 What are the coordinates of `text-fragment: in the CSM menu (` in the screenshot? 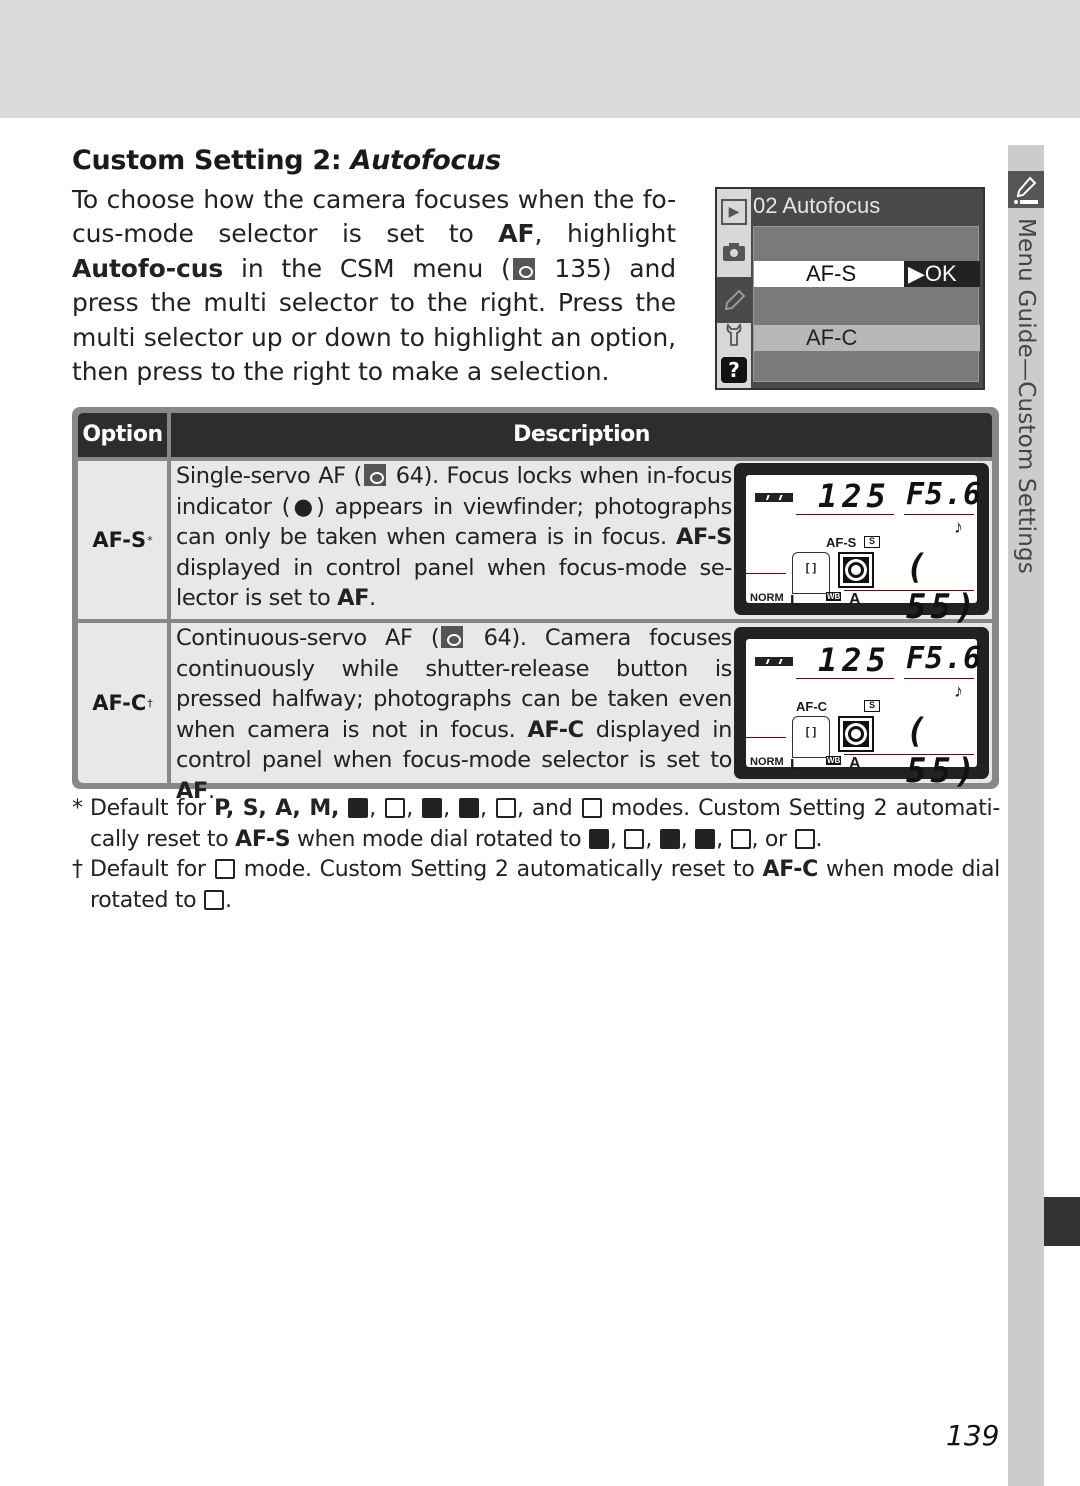 It's located at (367, 268).